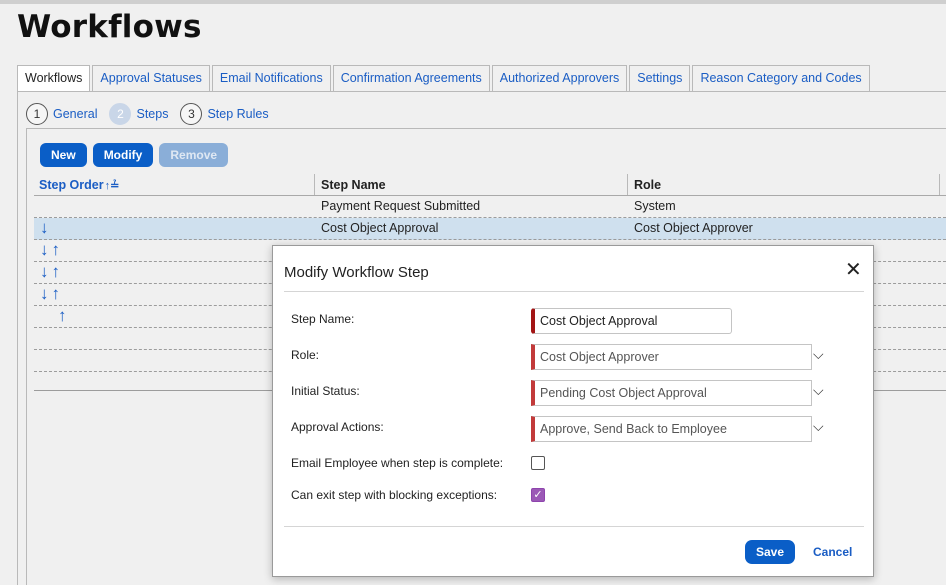  Describe the element at coordinates (655, 206) in the screenshot. I see `role-cell: System` at that location.